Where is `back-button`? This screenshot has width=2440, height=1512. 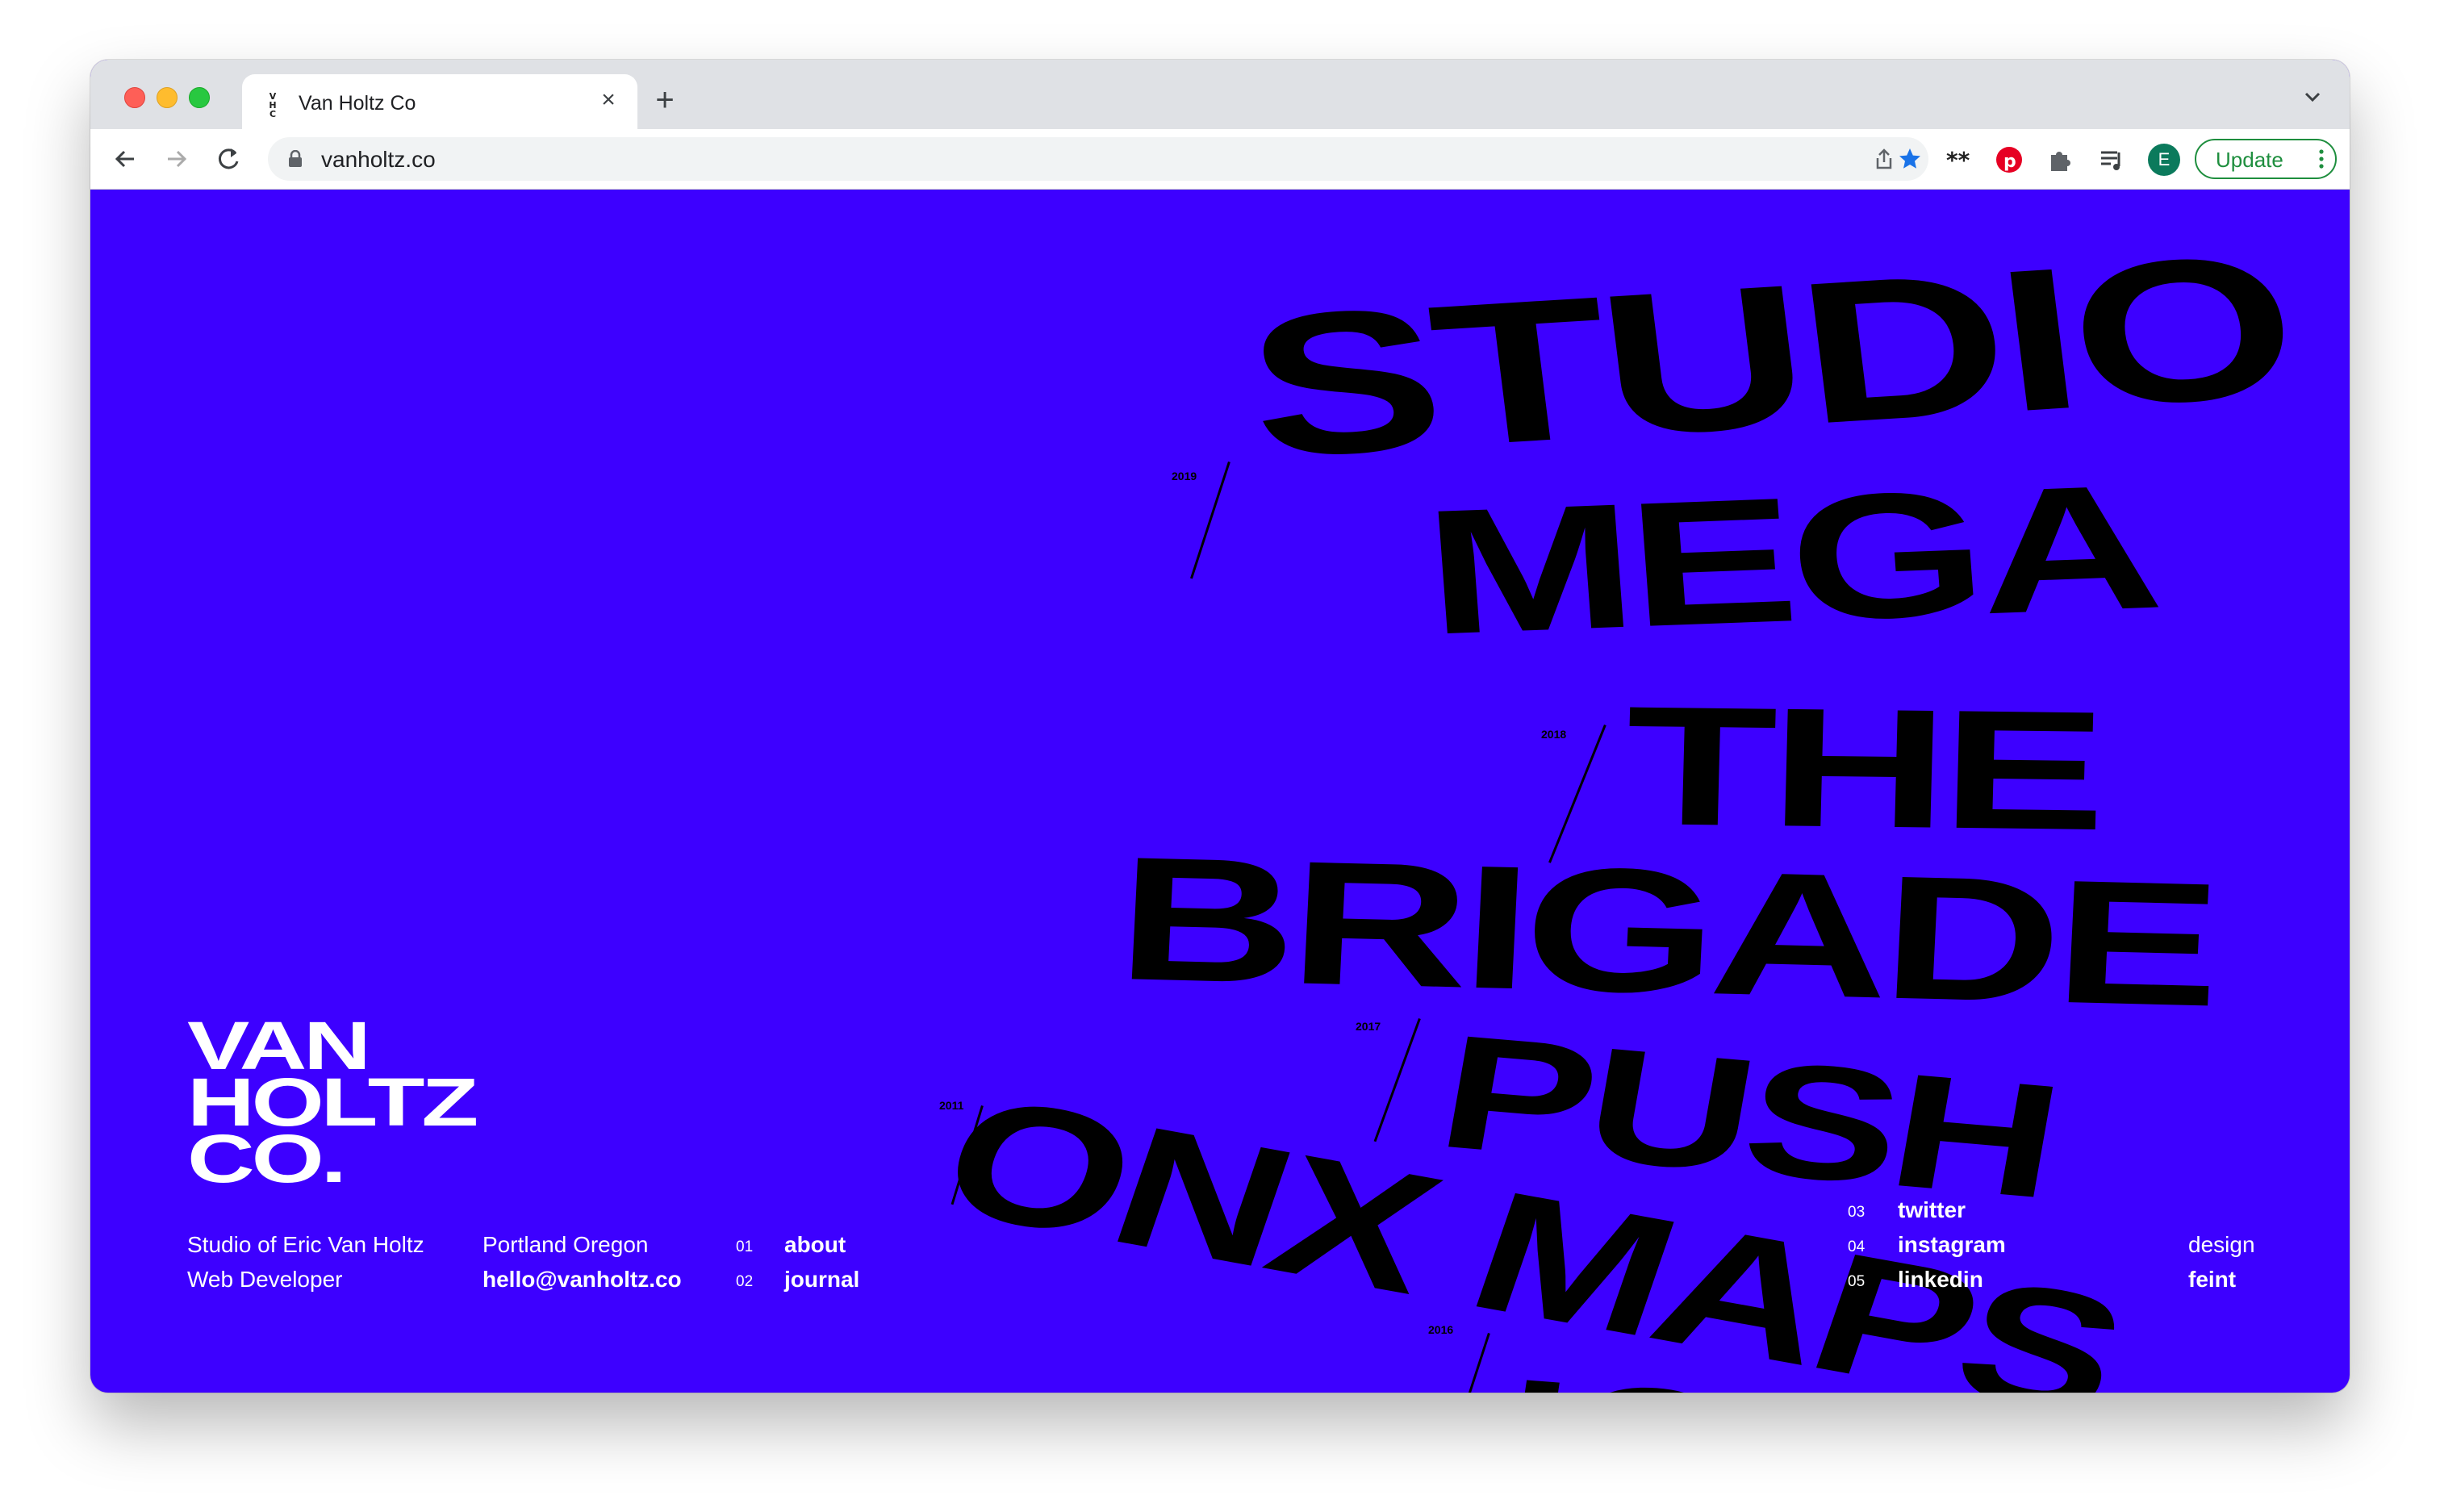 back-button is located at coordinates (125, 159).